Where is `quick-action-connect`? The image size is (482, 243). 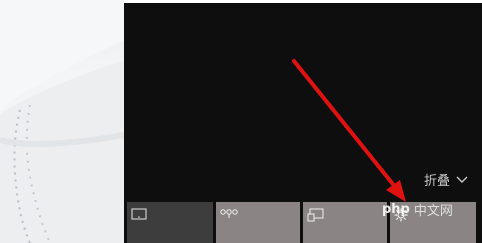 quick-action-connect is located at coordinates (345, 222).